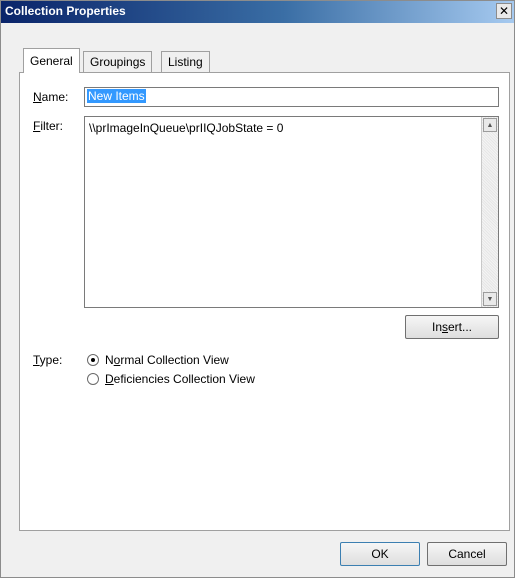 Image resolution: width=515 pixels, height=578 pixels. I want to click on cancel-button: Cancel, so click(467, 554).